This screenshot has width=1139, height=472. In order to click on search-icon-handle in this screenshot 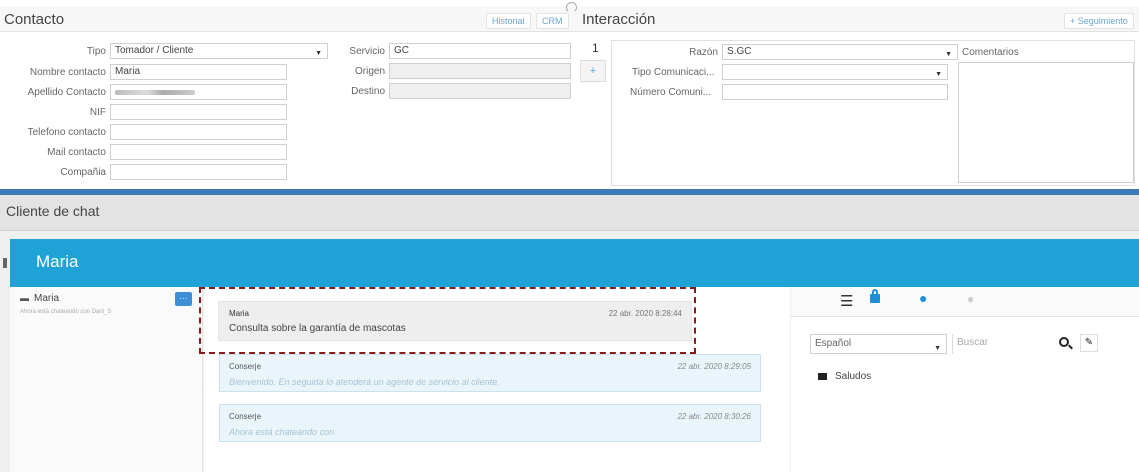, I will do `click(1070, 347)`.